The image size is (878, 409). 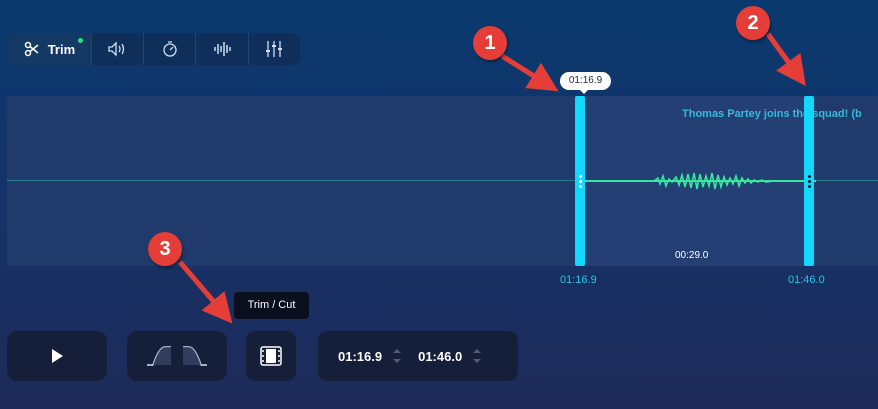 What do you see at coordinates (165, 249) in the screenshot?
I see `annotation-badge-3: 3` at bounding box center [165, 249].